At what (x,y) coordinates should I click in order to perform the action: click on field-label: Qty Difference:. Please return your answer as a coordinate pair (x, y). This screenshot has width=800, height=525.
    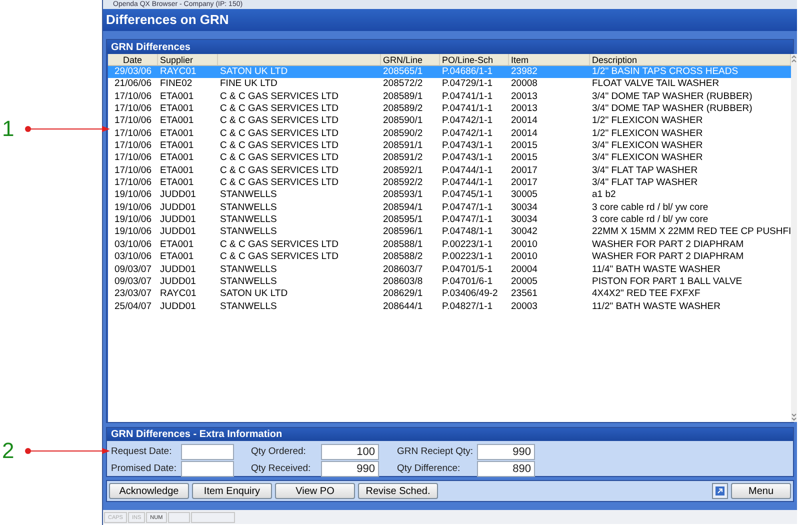
    Looking at the image, I should click on (429, 469).